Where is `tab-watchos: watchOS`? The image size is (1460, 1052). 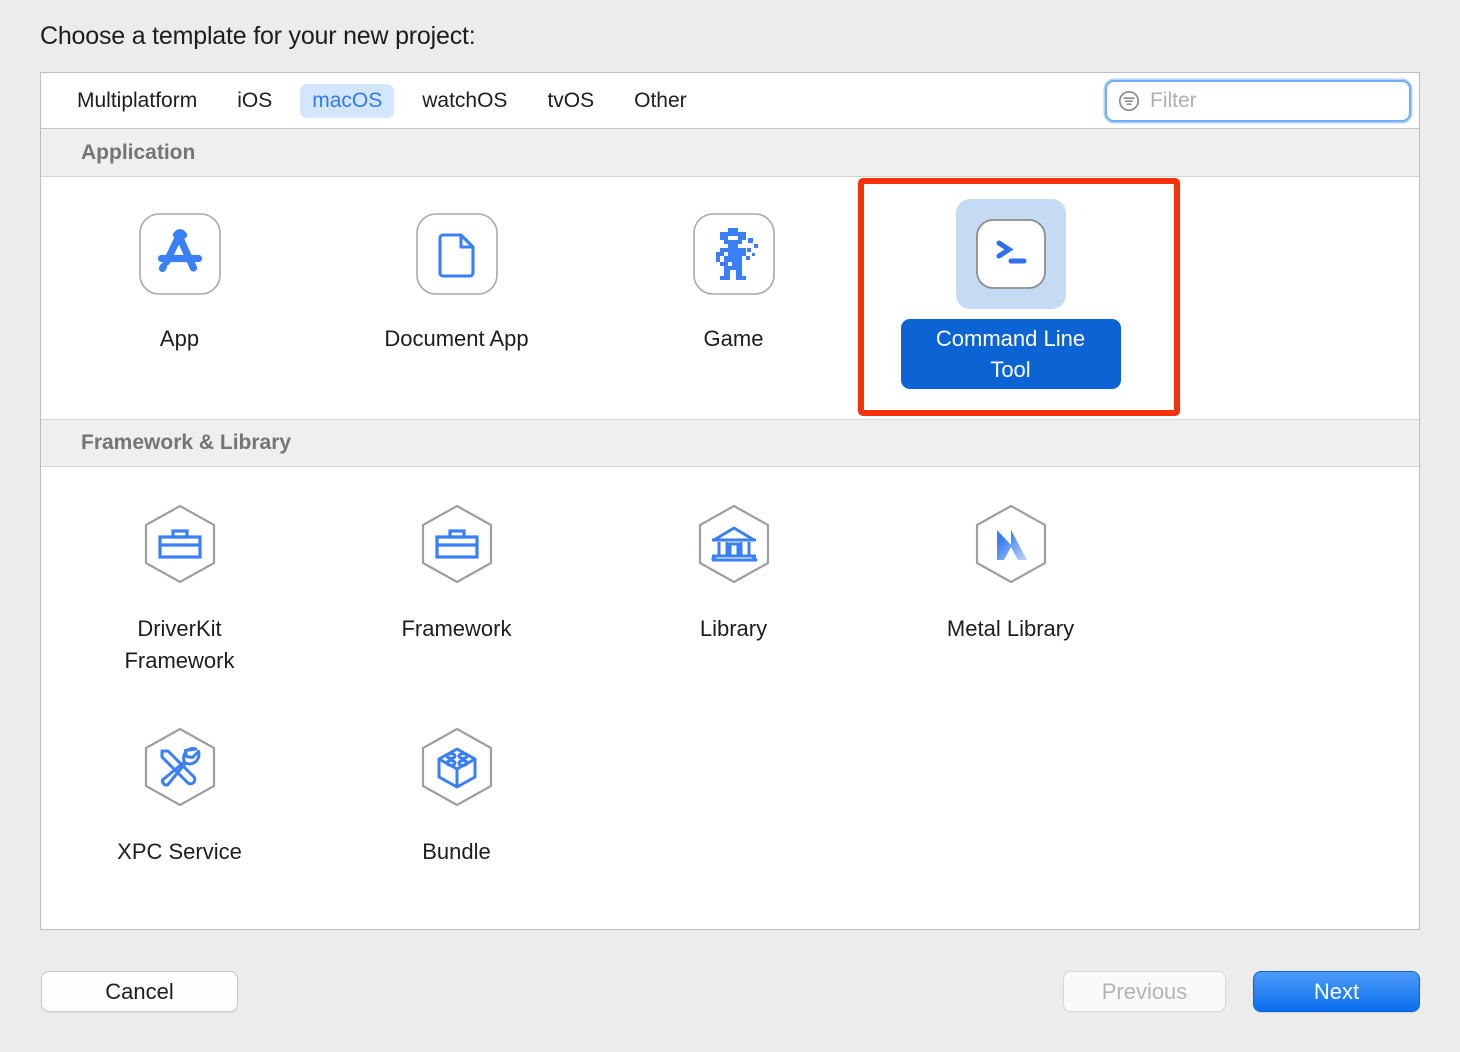
tab-watchos: watchOS is located at coordinates (464, 101).